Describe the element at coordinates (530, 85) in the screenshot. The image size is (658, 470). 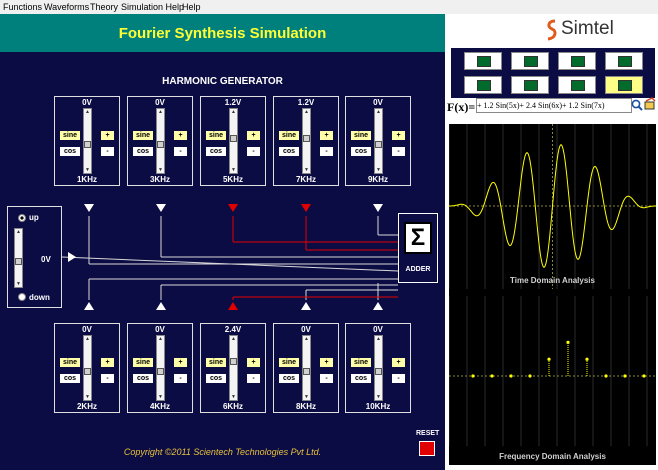
I see `waveform-button-full-rectified` at that location.